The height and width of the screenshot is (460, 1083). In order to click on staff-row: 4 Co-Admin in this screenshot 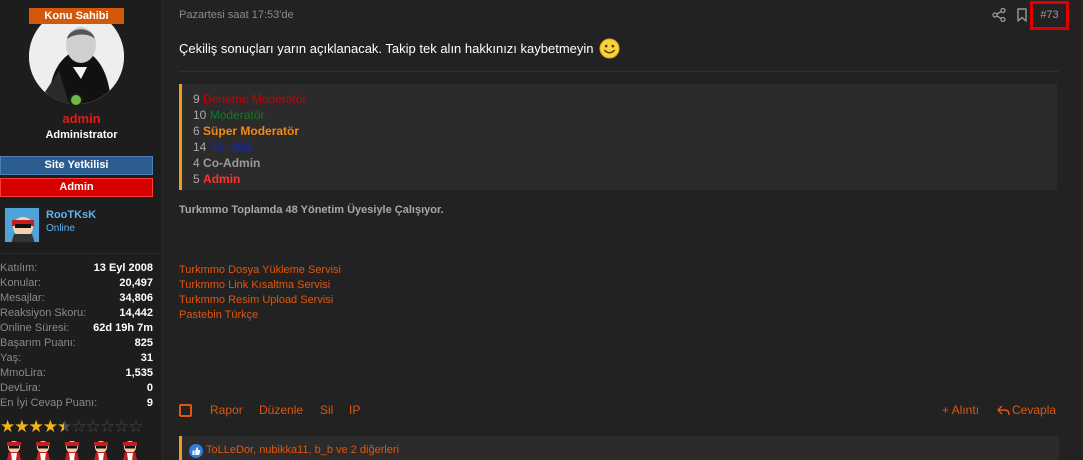, I will do `click(625, 163)`.